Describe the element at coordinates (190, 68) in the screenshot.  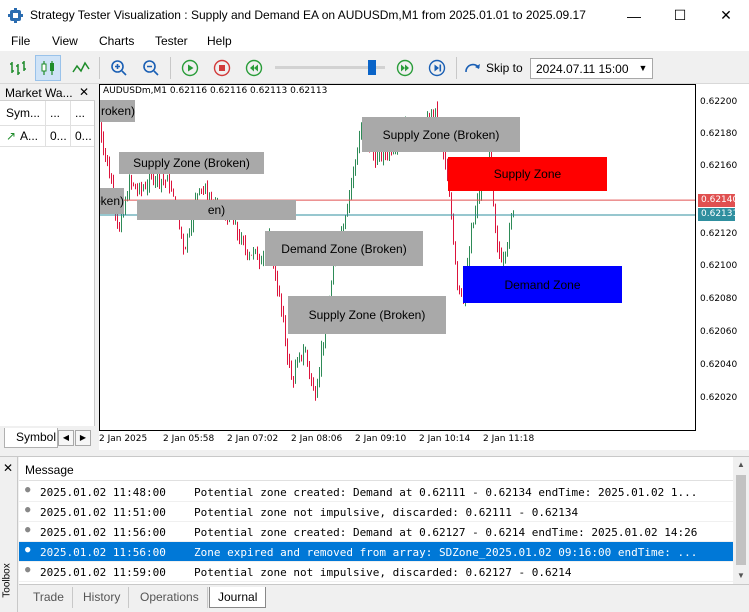
I see `play-icon` at that location.